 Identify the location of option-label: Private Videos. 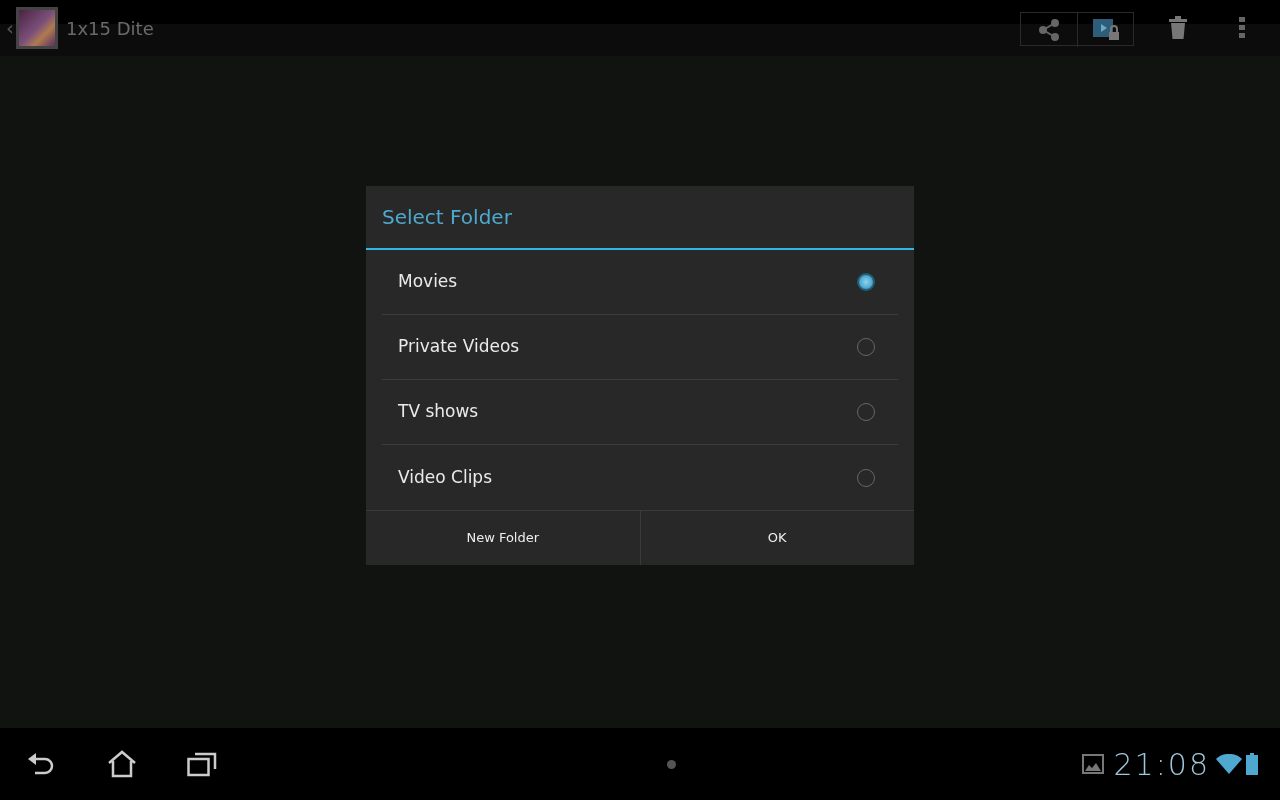
(459, 347).